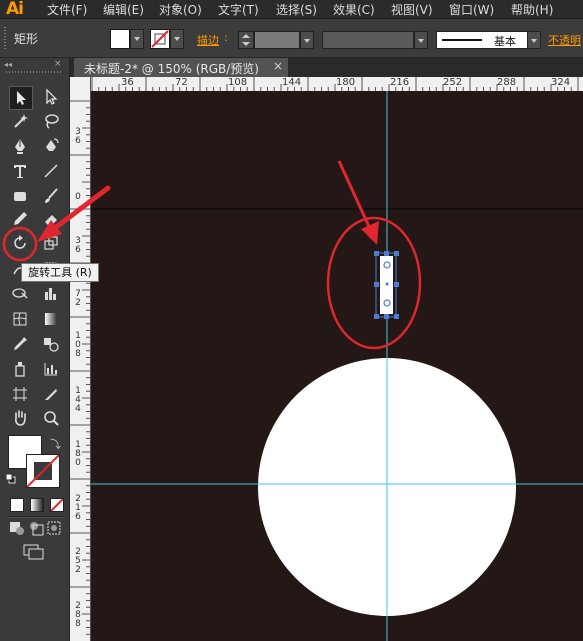 The image size is (583, 641). Describe the element at coordinates (386, 285) in the screenshot. I see `selected-rectangle` at that location.